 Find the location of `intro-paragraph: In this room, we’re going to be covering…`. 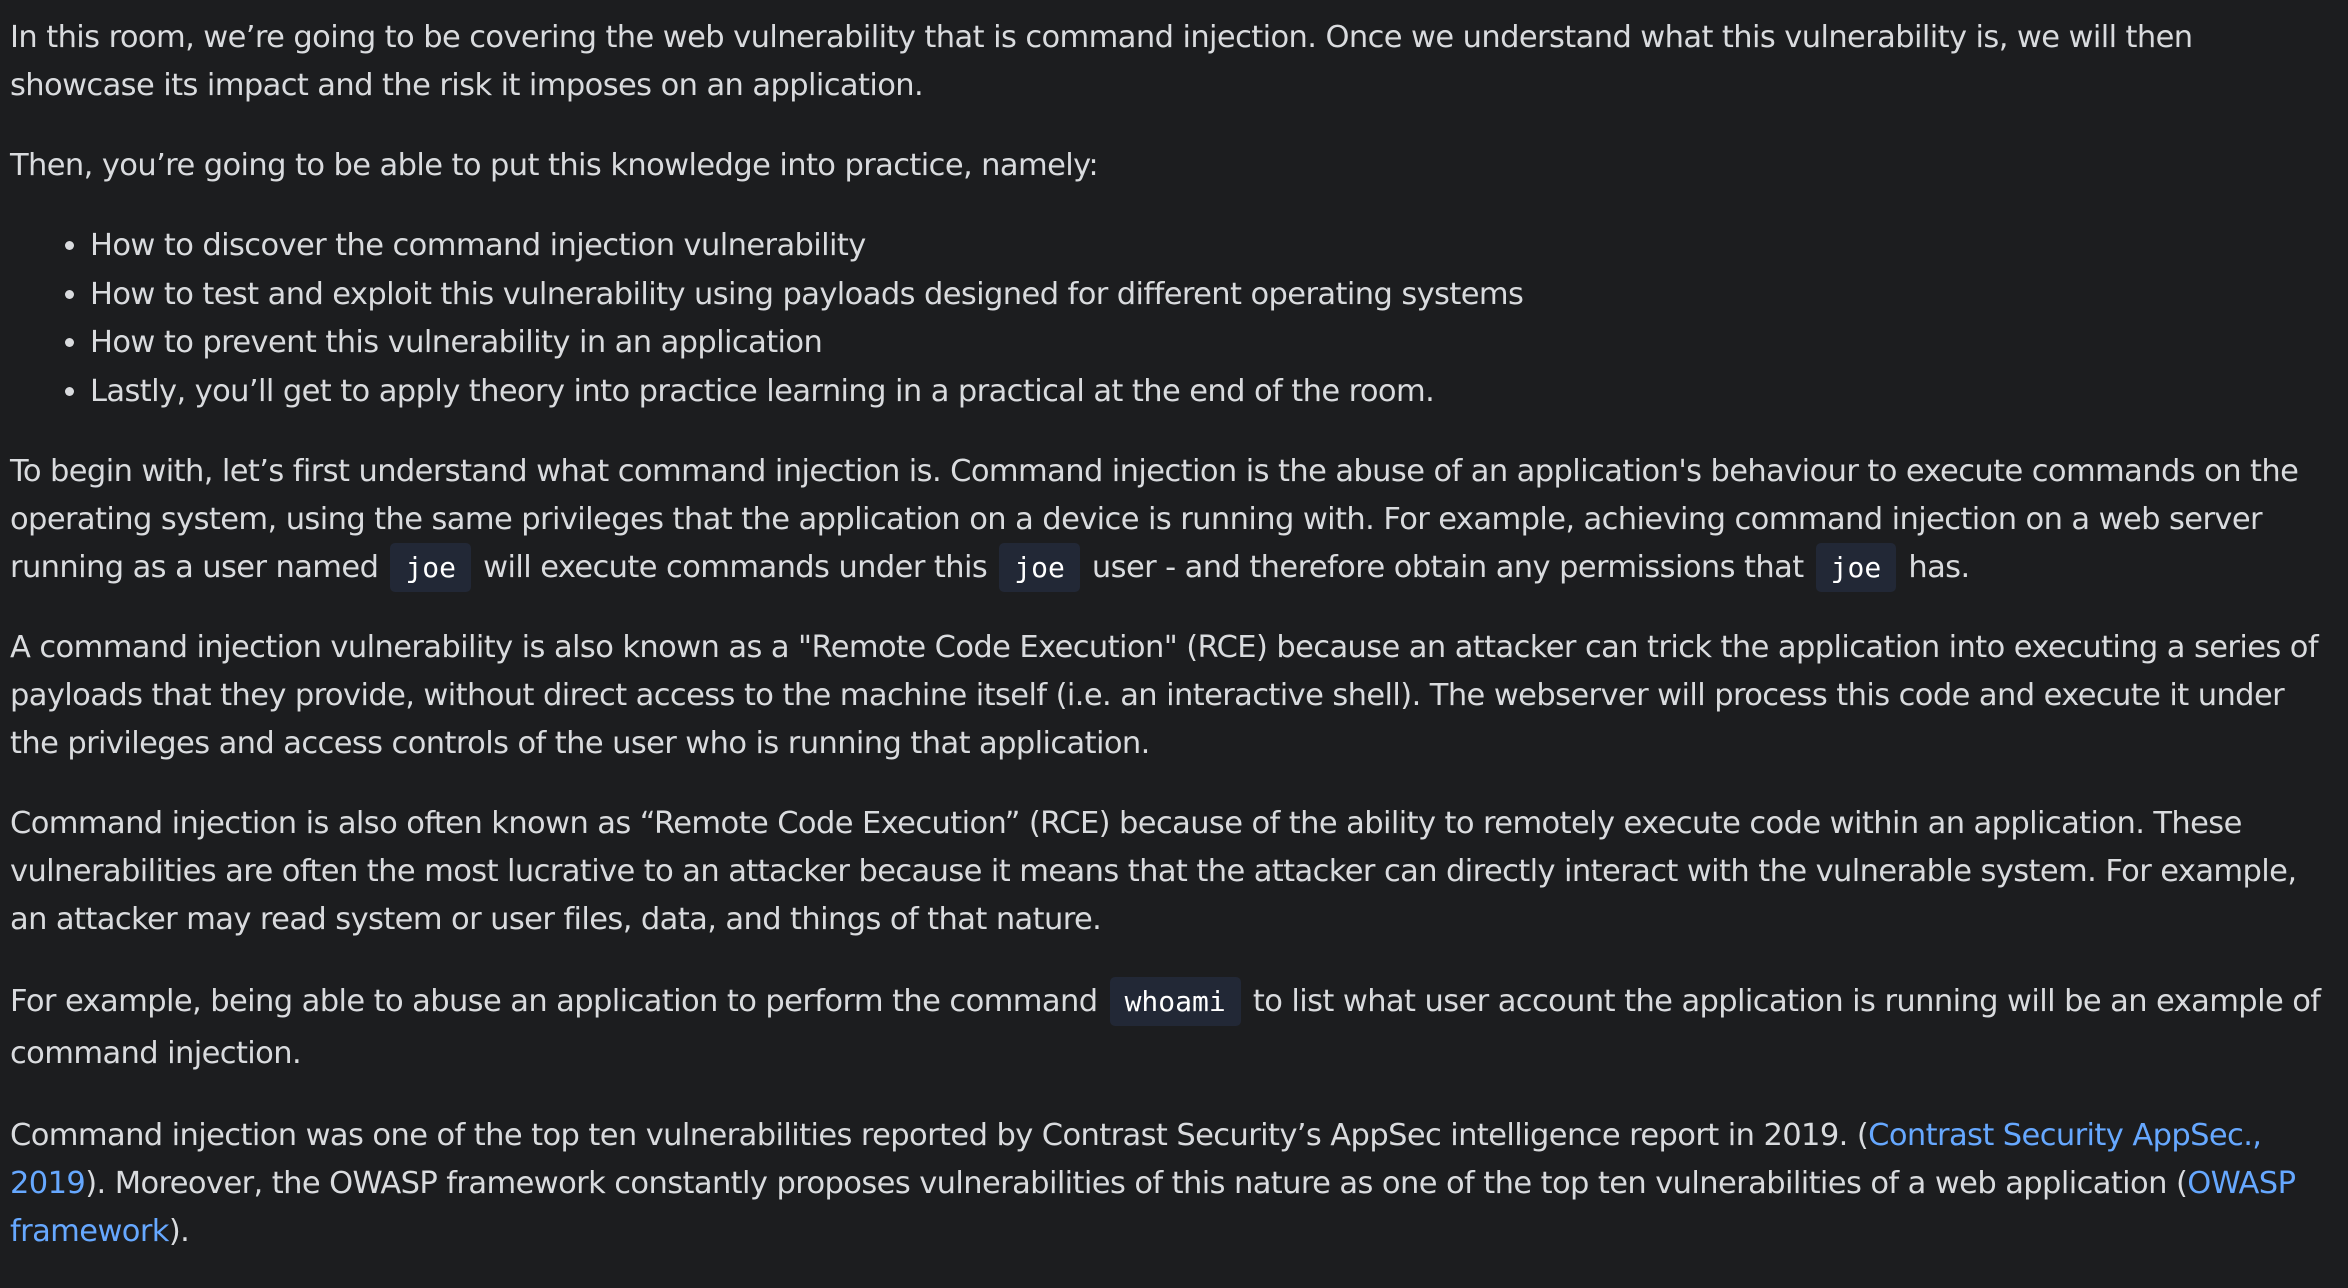

intro-paragraph: In this room, we’re going to be covering… is located at coordinates (1101, 61).